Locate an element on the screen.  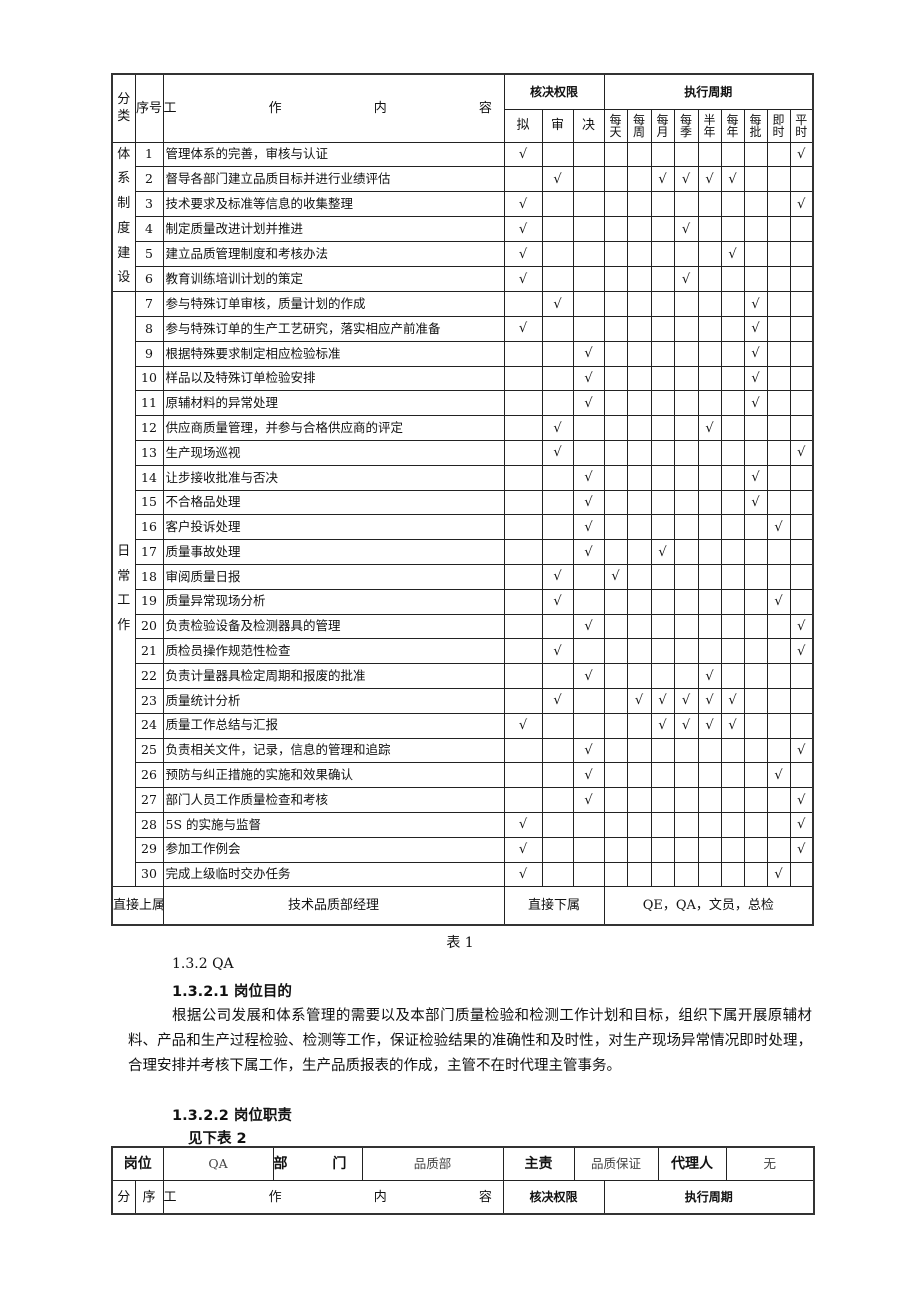
table-row: 19 质量异常现场分析 √ √ is located at coordinates (463, 601).